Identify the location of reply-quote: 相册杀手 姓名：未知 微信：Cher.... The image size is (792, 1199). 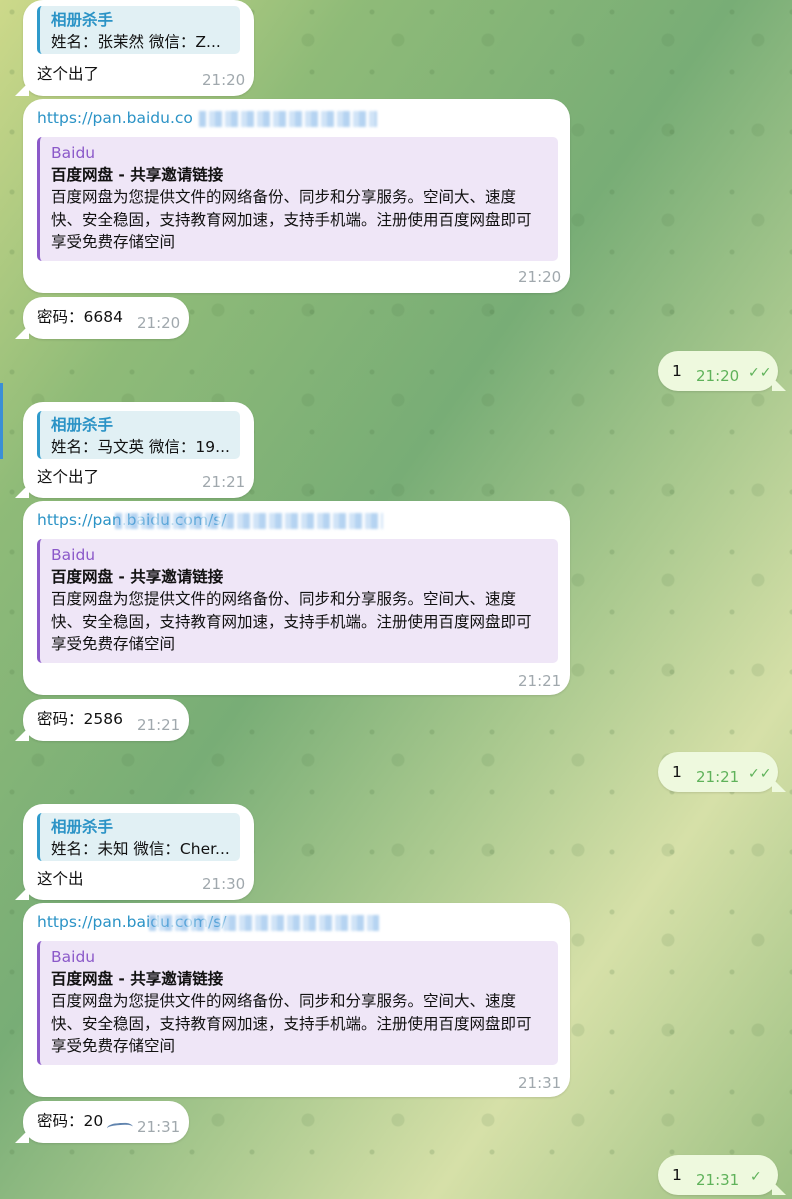
(138, 837).